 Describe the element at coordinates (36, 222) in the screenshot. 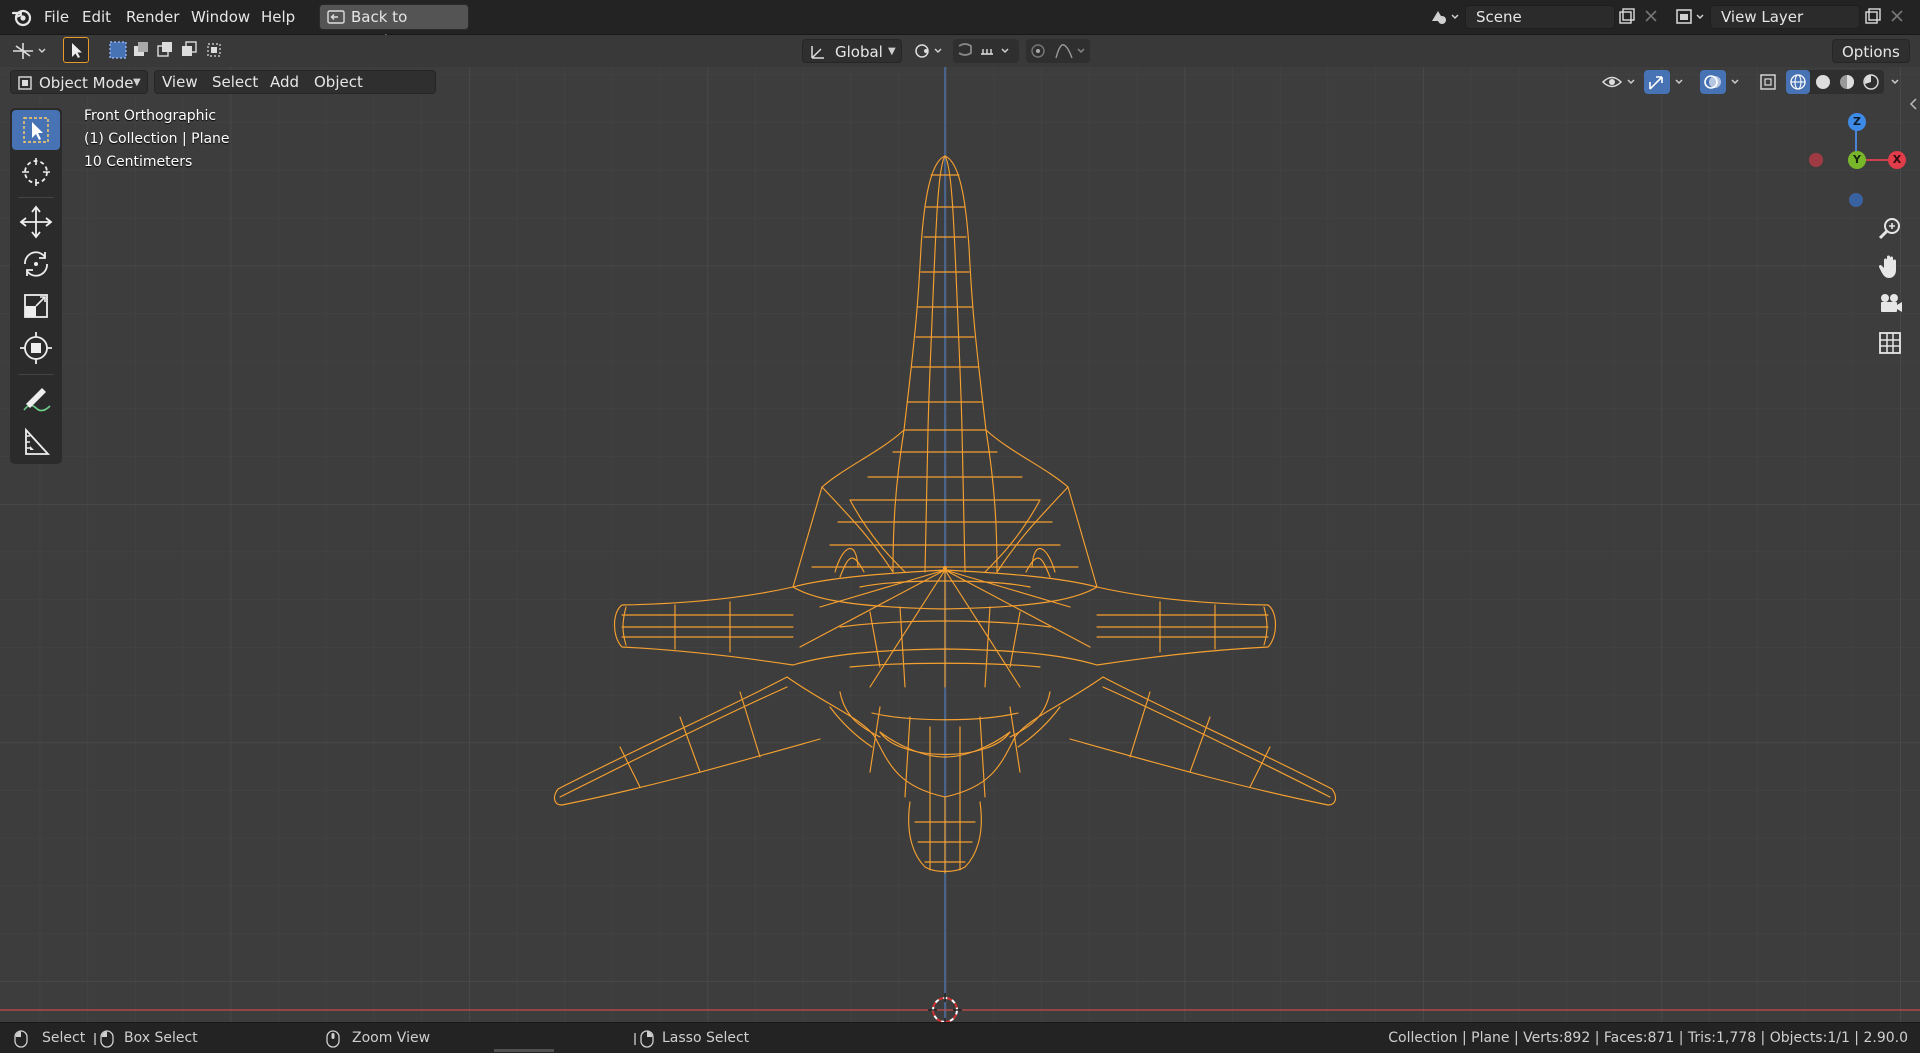

I see `move-tool-icon` at that location.